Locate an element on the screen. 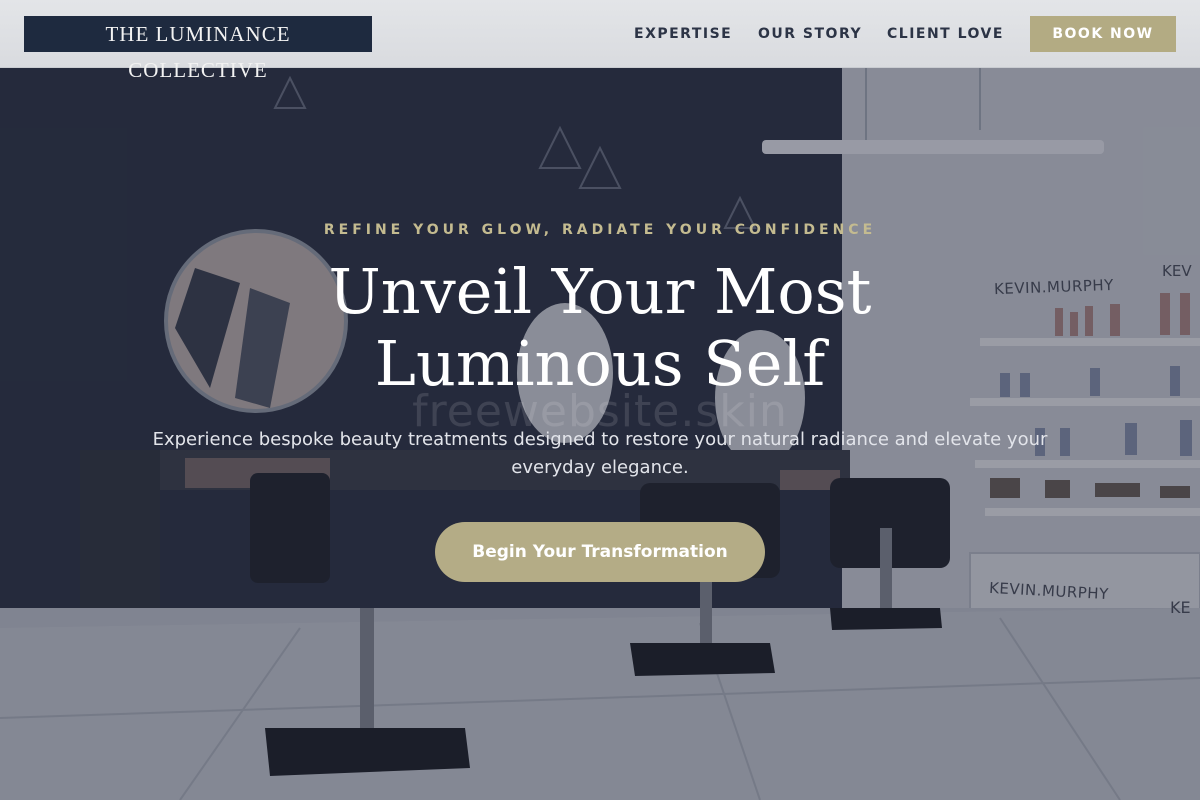 Image resolution: width=1200 pixels, height=800 pixels. brand-logo: THE LUMINANCE COLLECTIVE is located at coordinates (198, 49).